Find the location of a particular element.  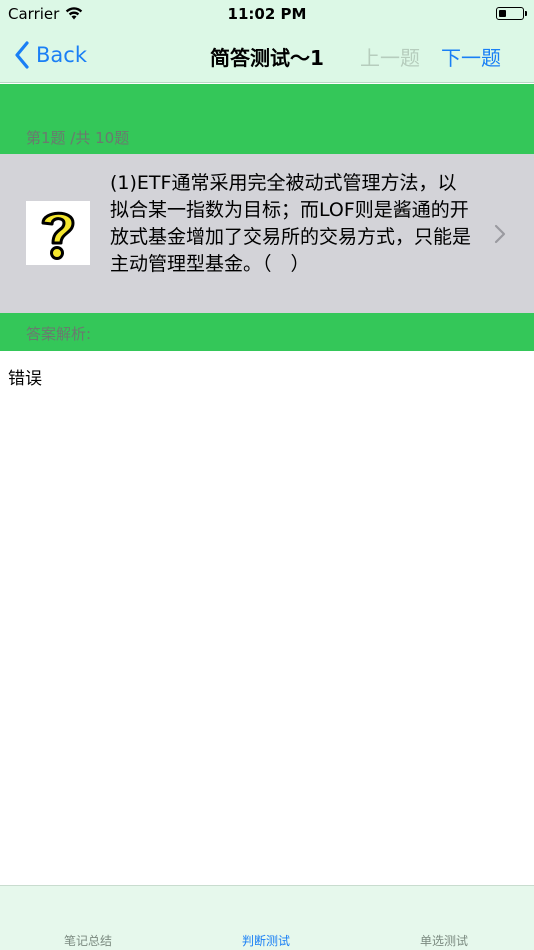

question-mark-icon is located at coordinates (58, 233).